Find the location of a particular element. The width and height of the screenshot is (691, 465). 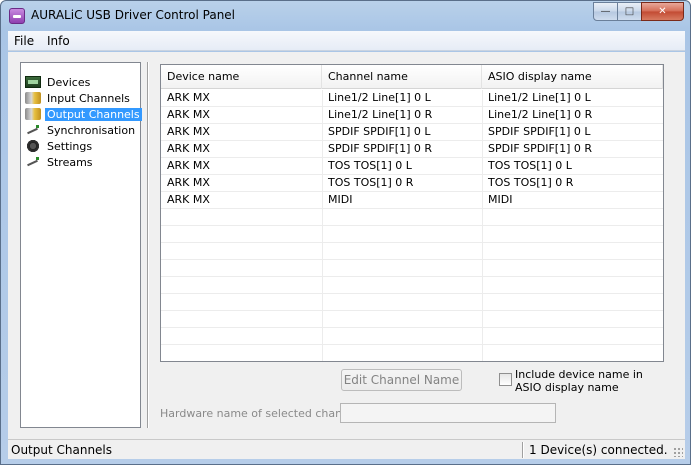

column-header-asio-display-name: ASIO display name is located at coordinates (572, 77).